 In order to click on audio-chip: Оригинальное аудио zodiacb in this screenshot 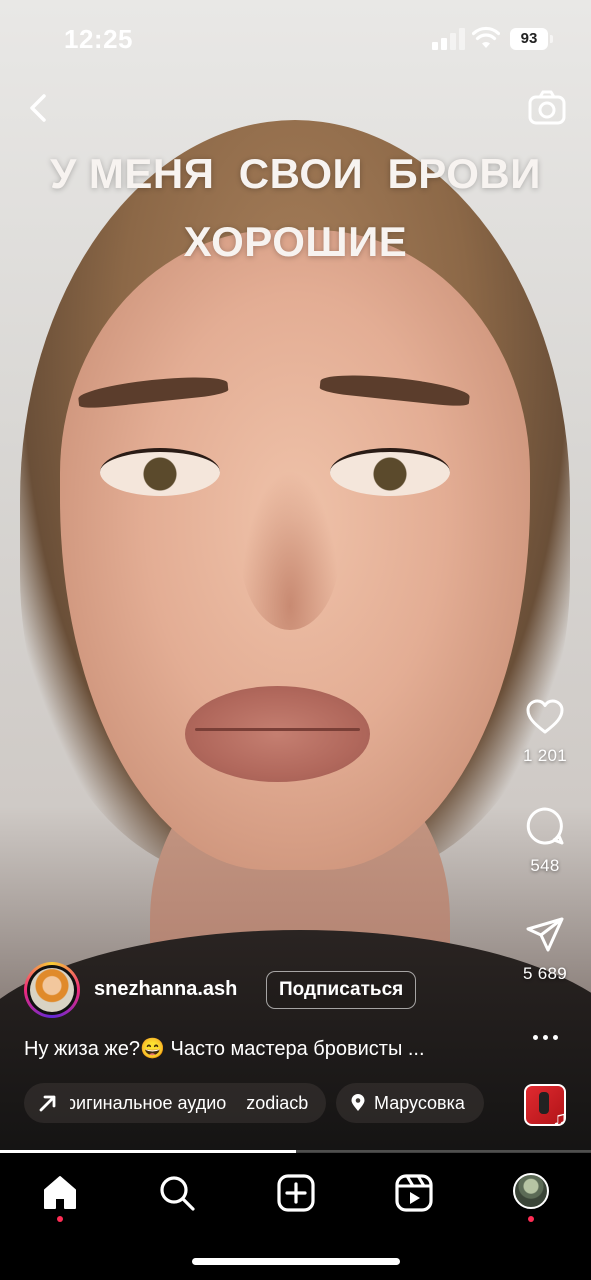, I will do `click(175, 1103)`.